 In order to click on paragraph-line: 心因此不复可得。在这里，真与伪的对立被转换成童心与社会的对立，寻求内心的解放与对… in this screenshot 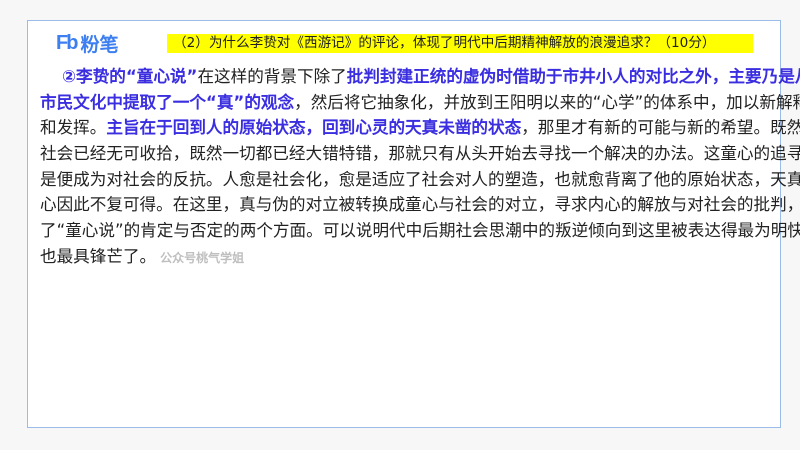, I will do `click(420, 205)`.